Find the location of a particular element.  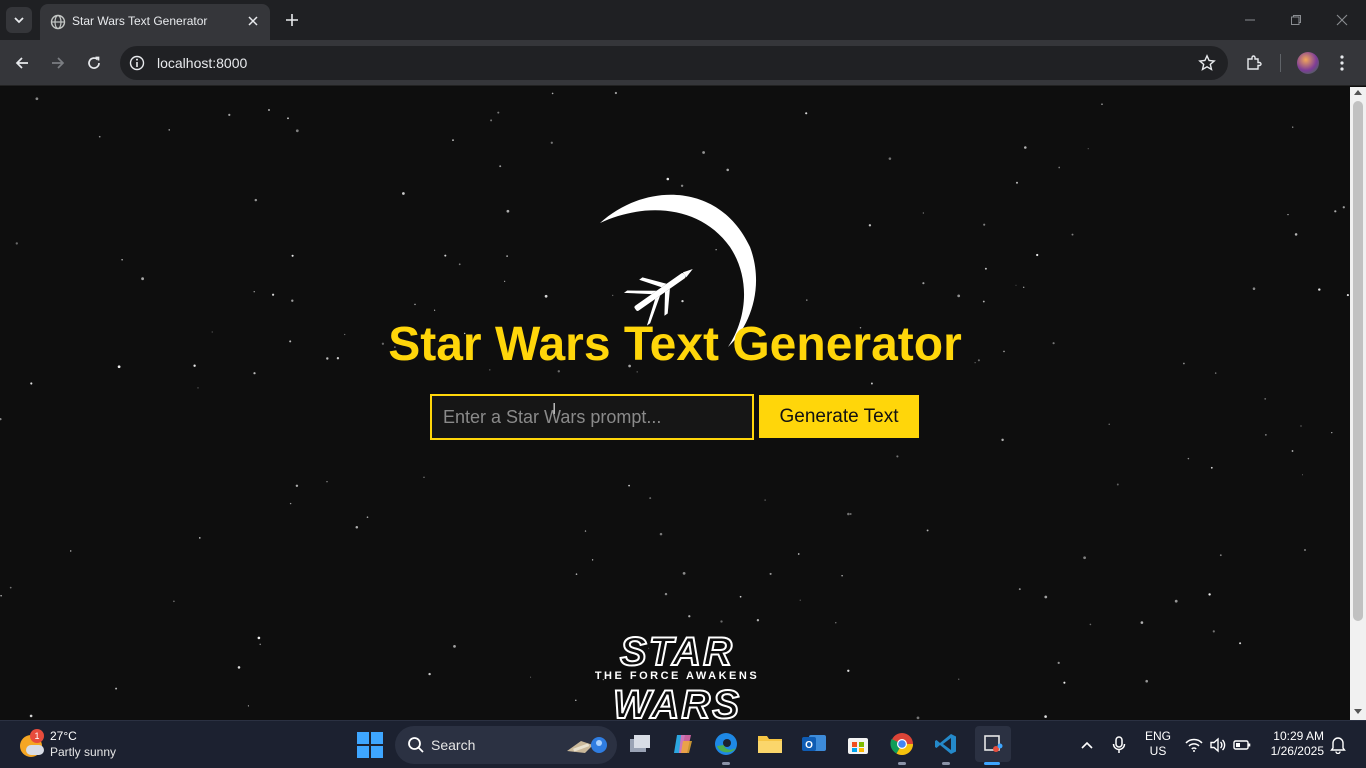

active-app-indicator is located at coordinates (992, 763).